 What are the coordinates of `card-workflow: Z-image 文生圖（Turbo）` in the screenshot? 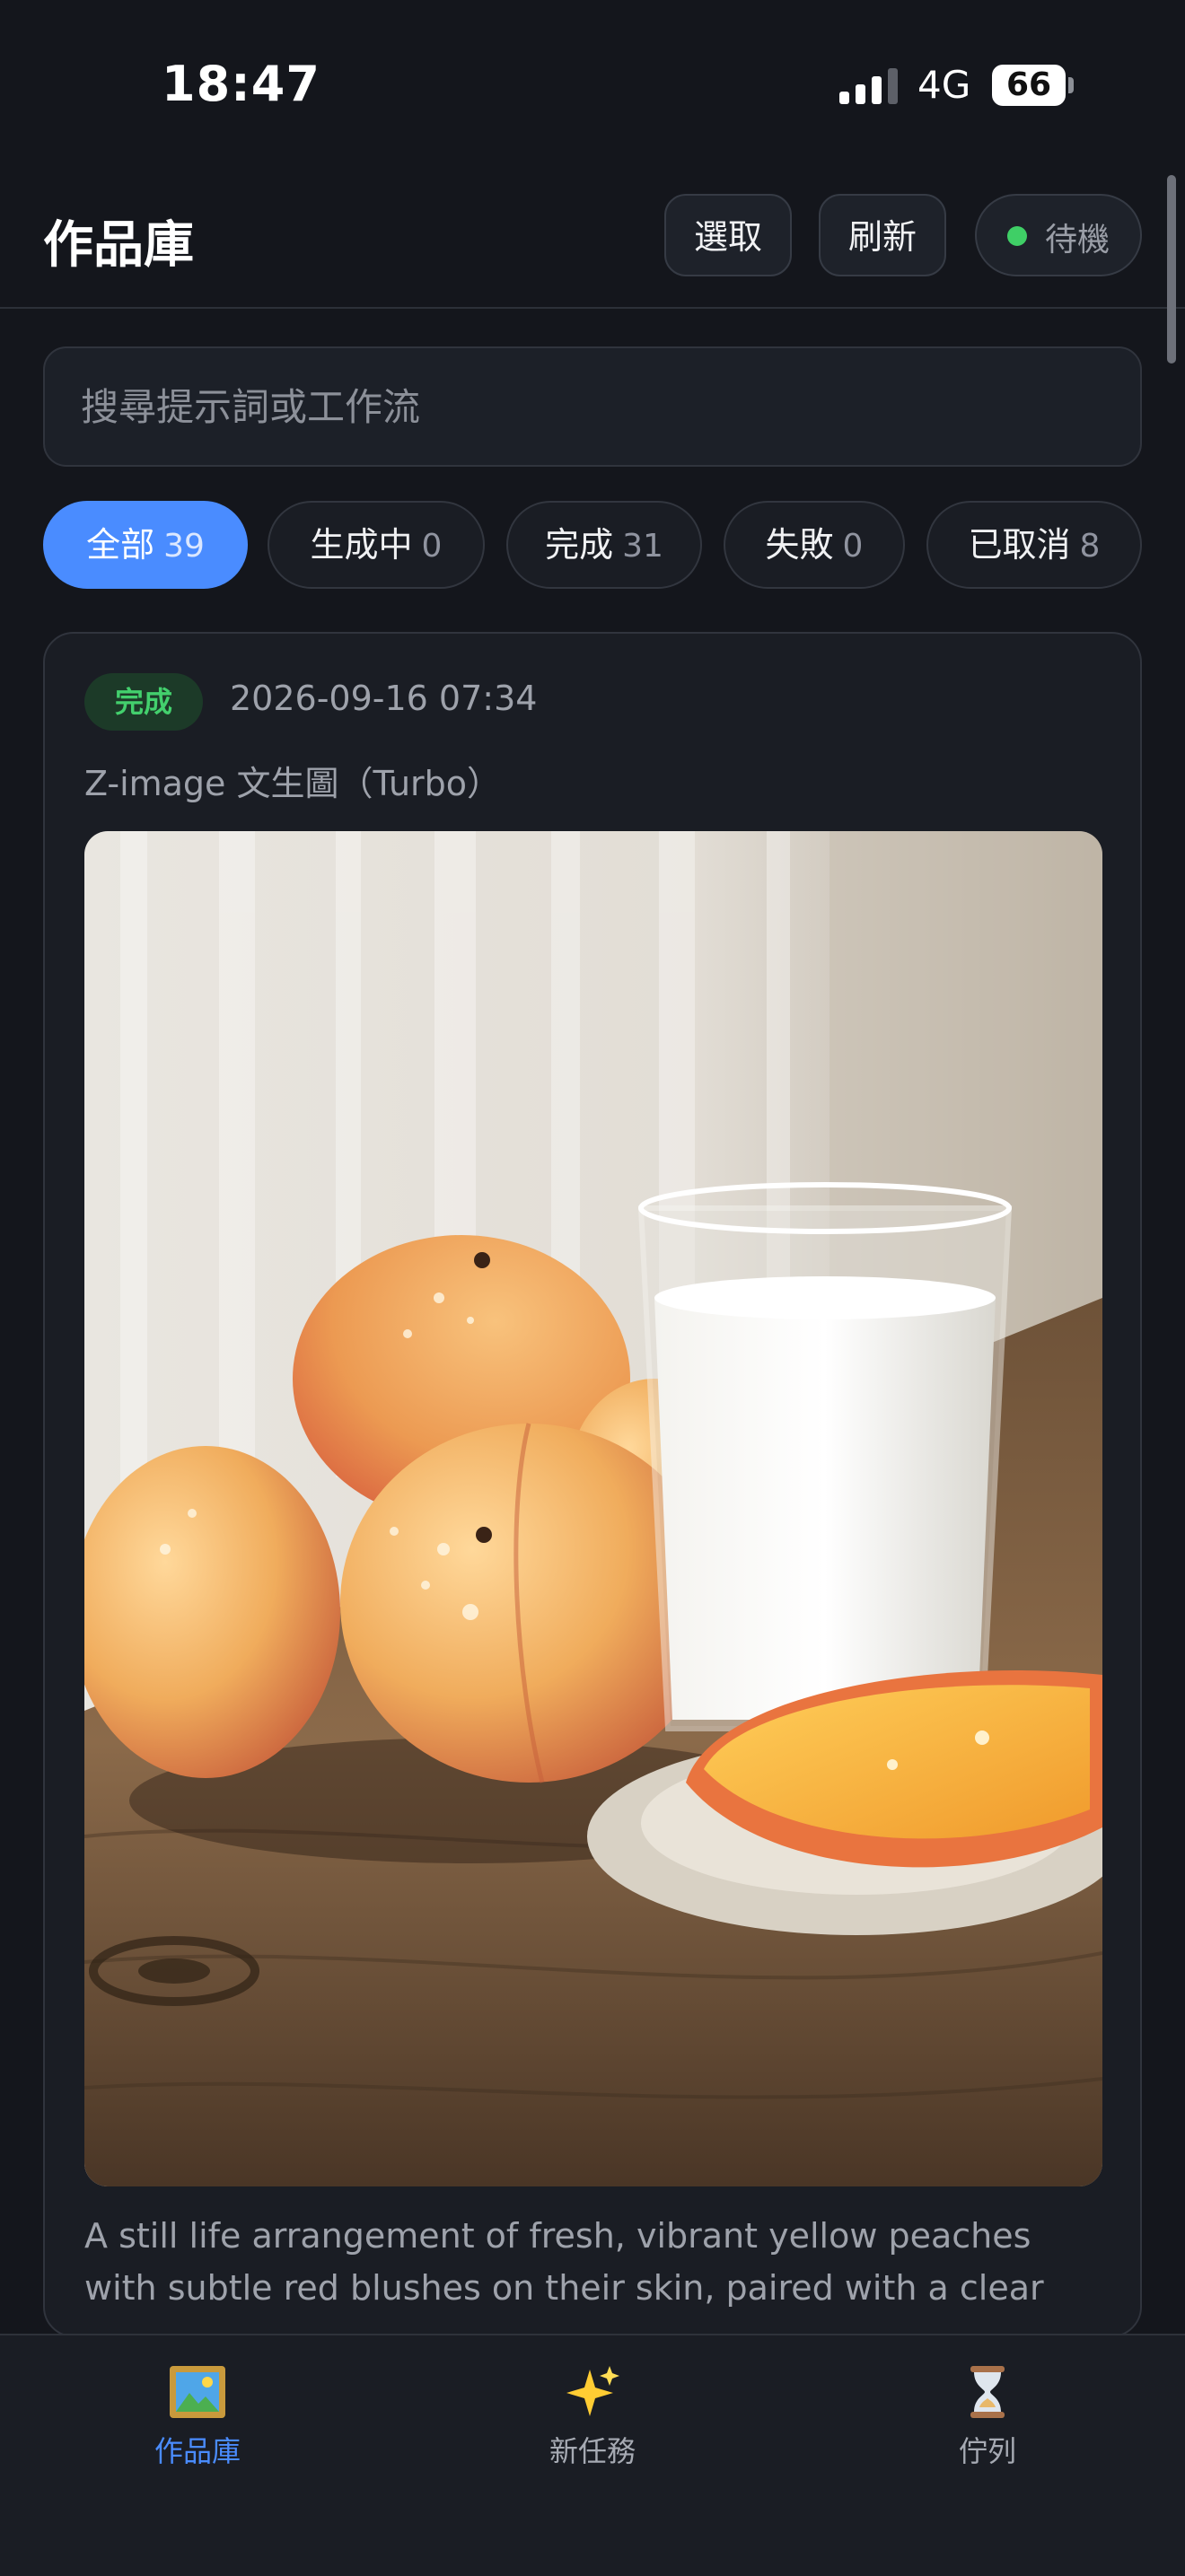 It's located at (293, 783).